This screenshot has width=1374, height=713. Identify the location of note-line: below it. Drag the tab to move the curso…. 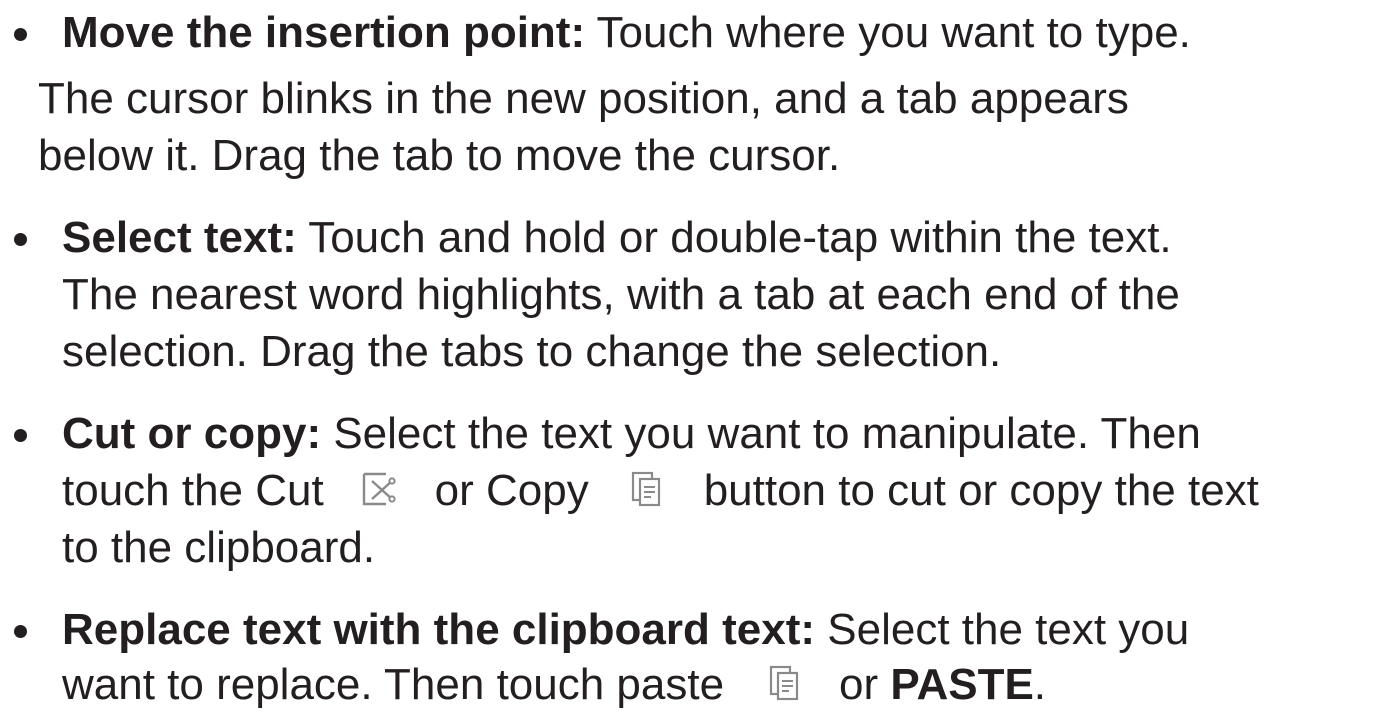
(439, 155).